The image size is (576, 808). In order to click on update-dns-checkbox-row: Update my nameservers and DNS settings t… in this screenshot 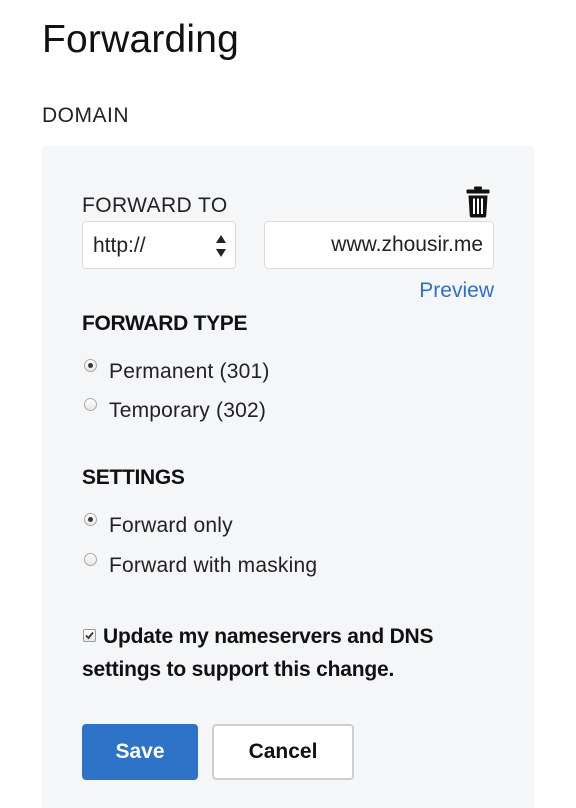, I will do `click(292, 653)`.